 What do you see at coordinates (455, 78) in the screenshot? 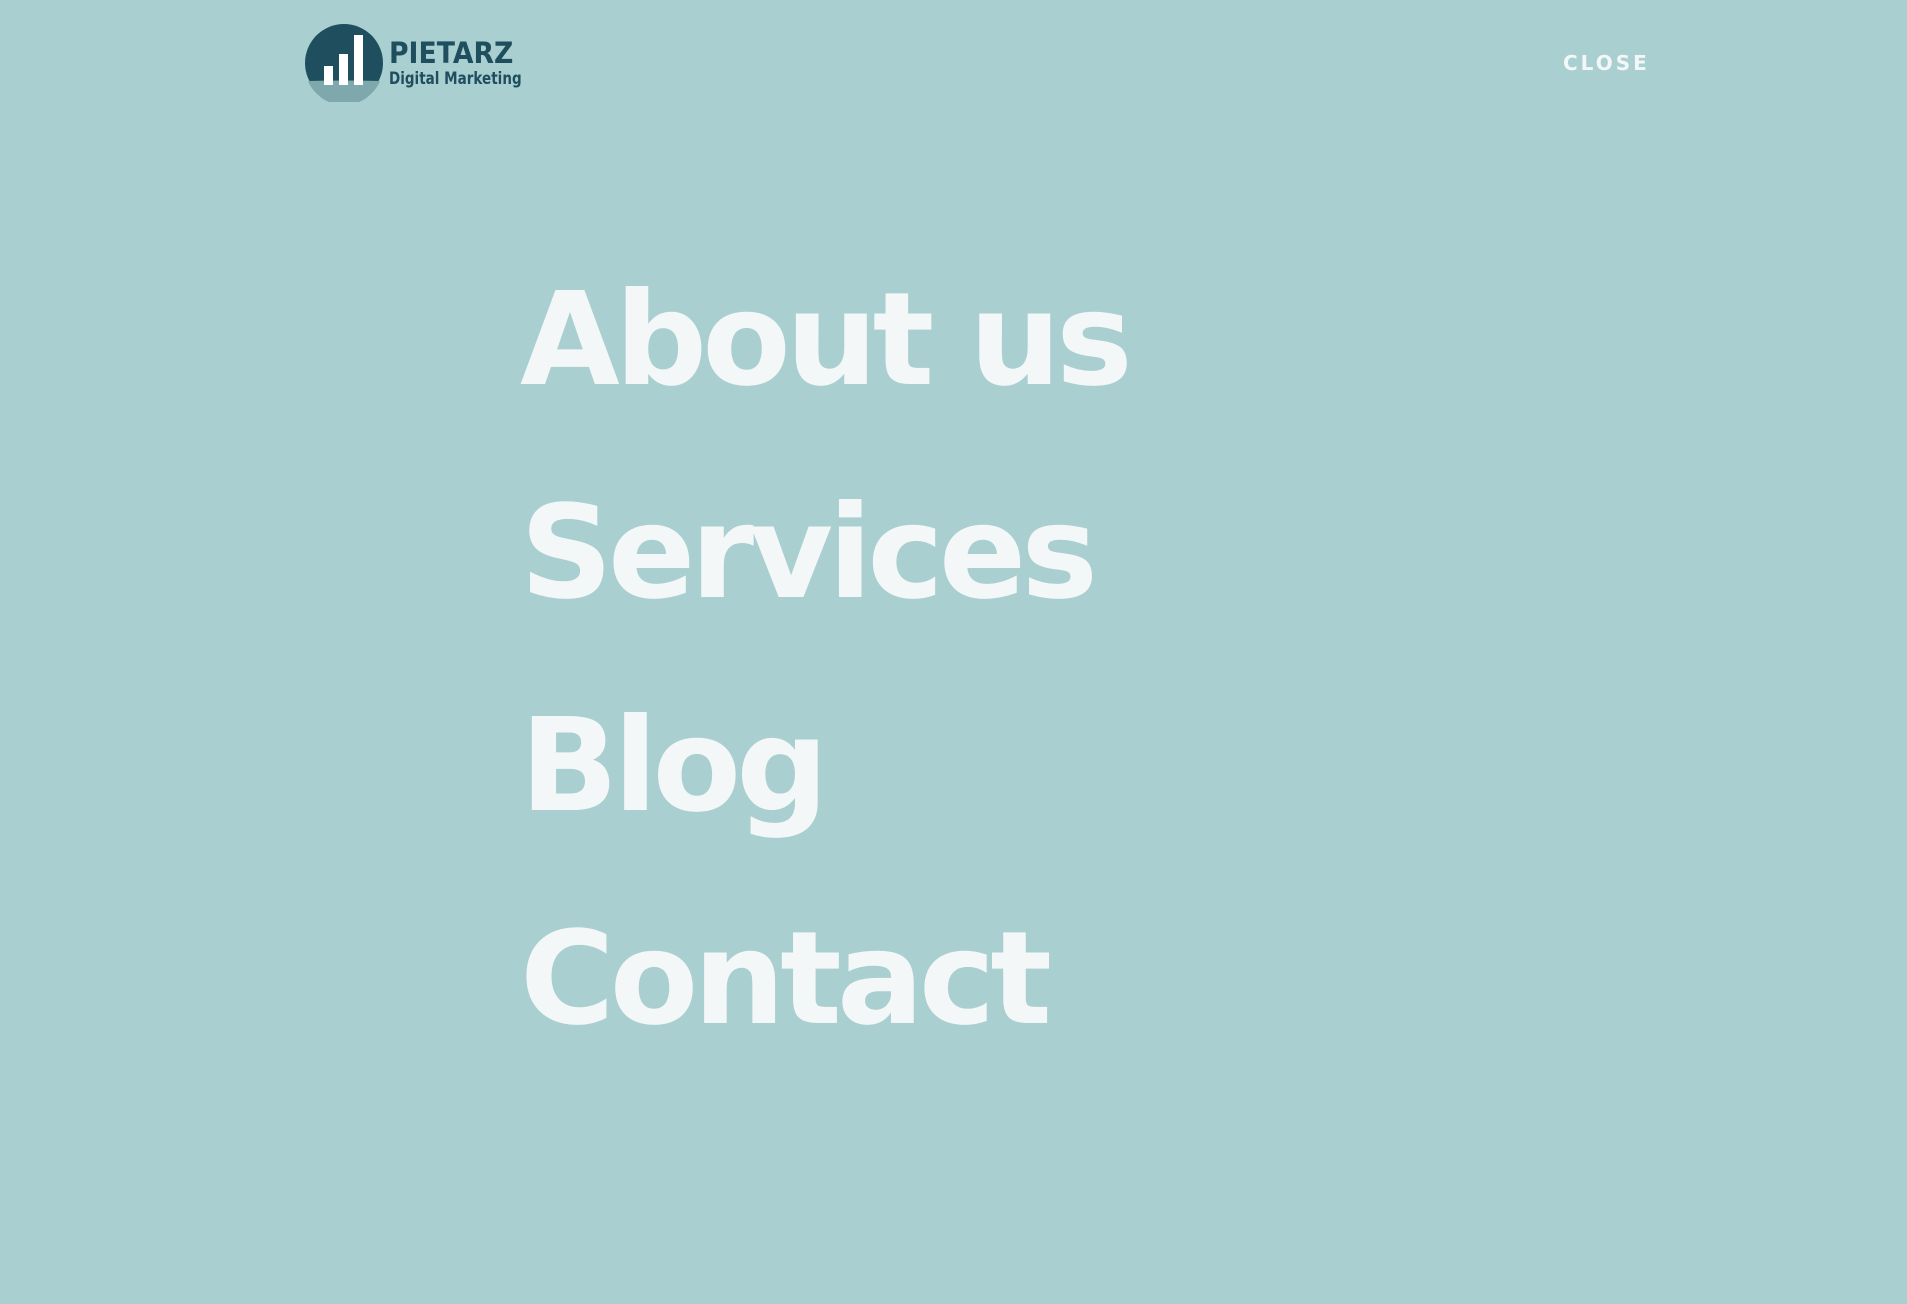
I see `logo-tagline: Digital Marketing` at bounding box center [455, 78].